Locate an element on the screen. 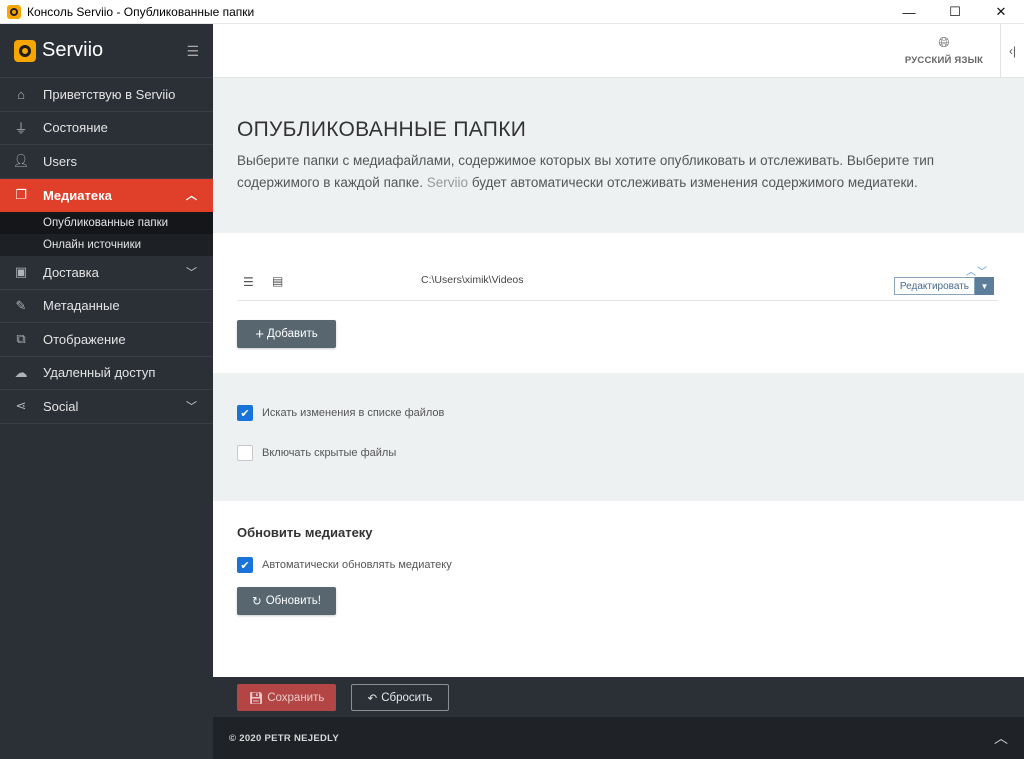 The height and width of the screenshot is (759, 1024). refresh-icon: ↻ is located at coordinates (257, 602).